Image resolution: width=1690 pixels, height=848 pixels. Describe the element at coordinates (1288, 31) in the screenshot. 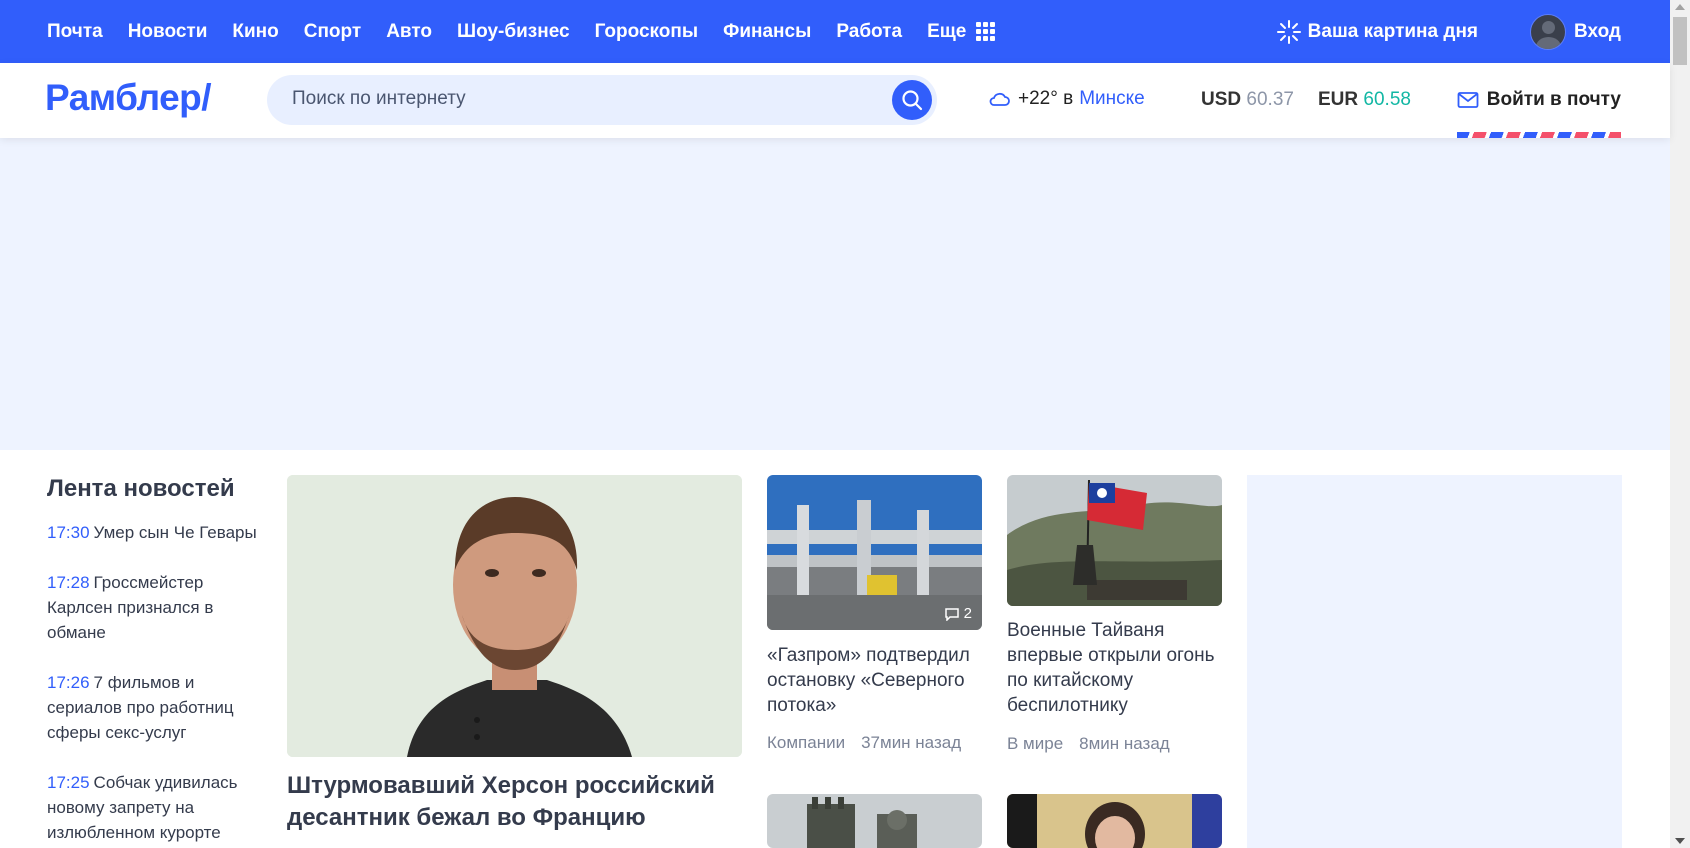

I see `sparkle-icon` at that location.